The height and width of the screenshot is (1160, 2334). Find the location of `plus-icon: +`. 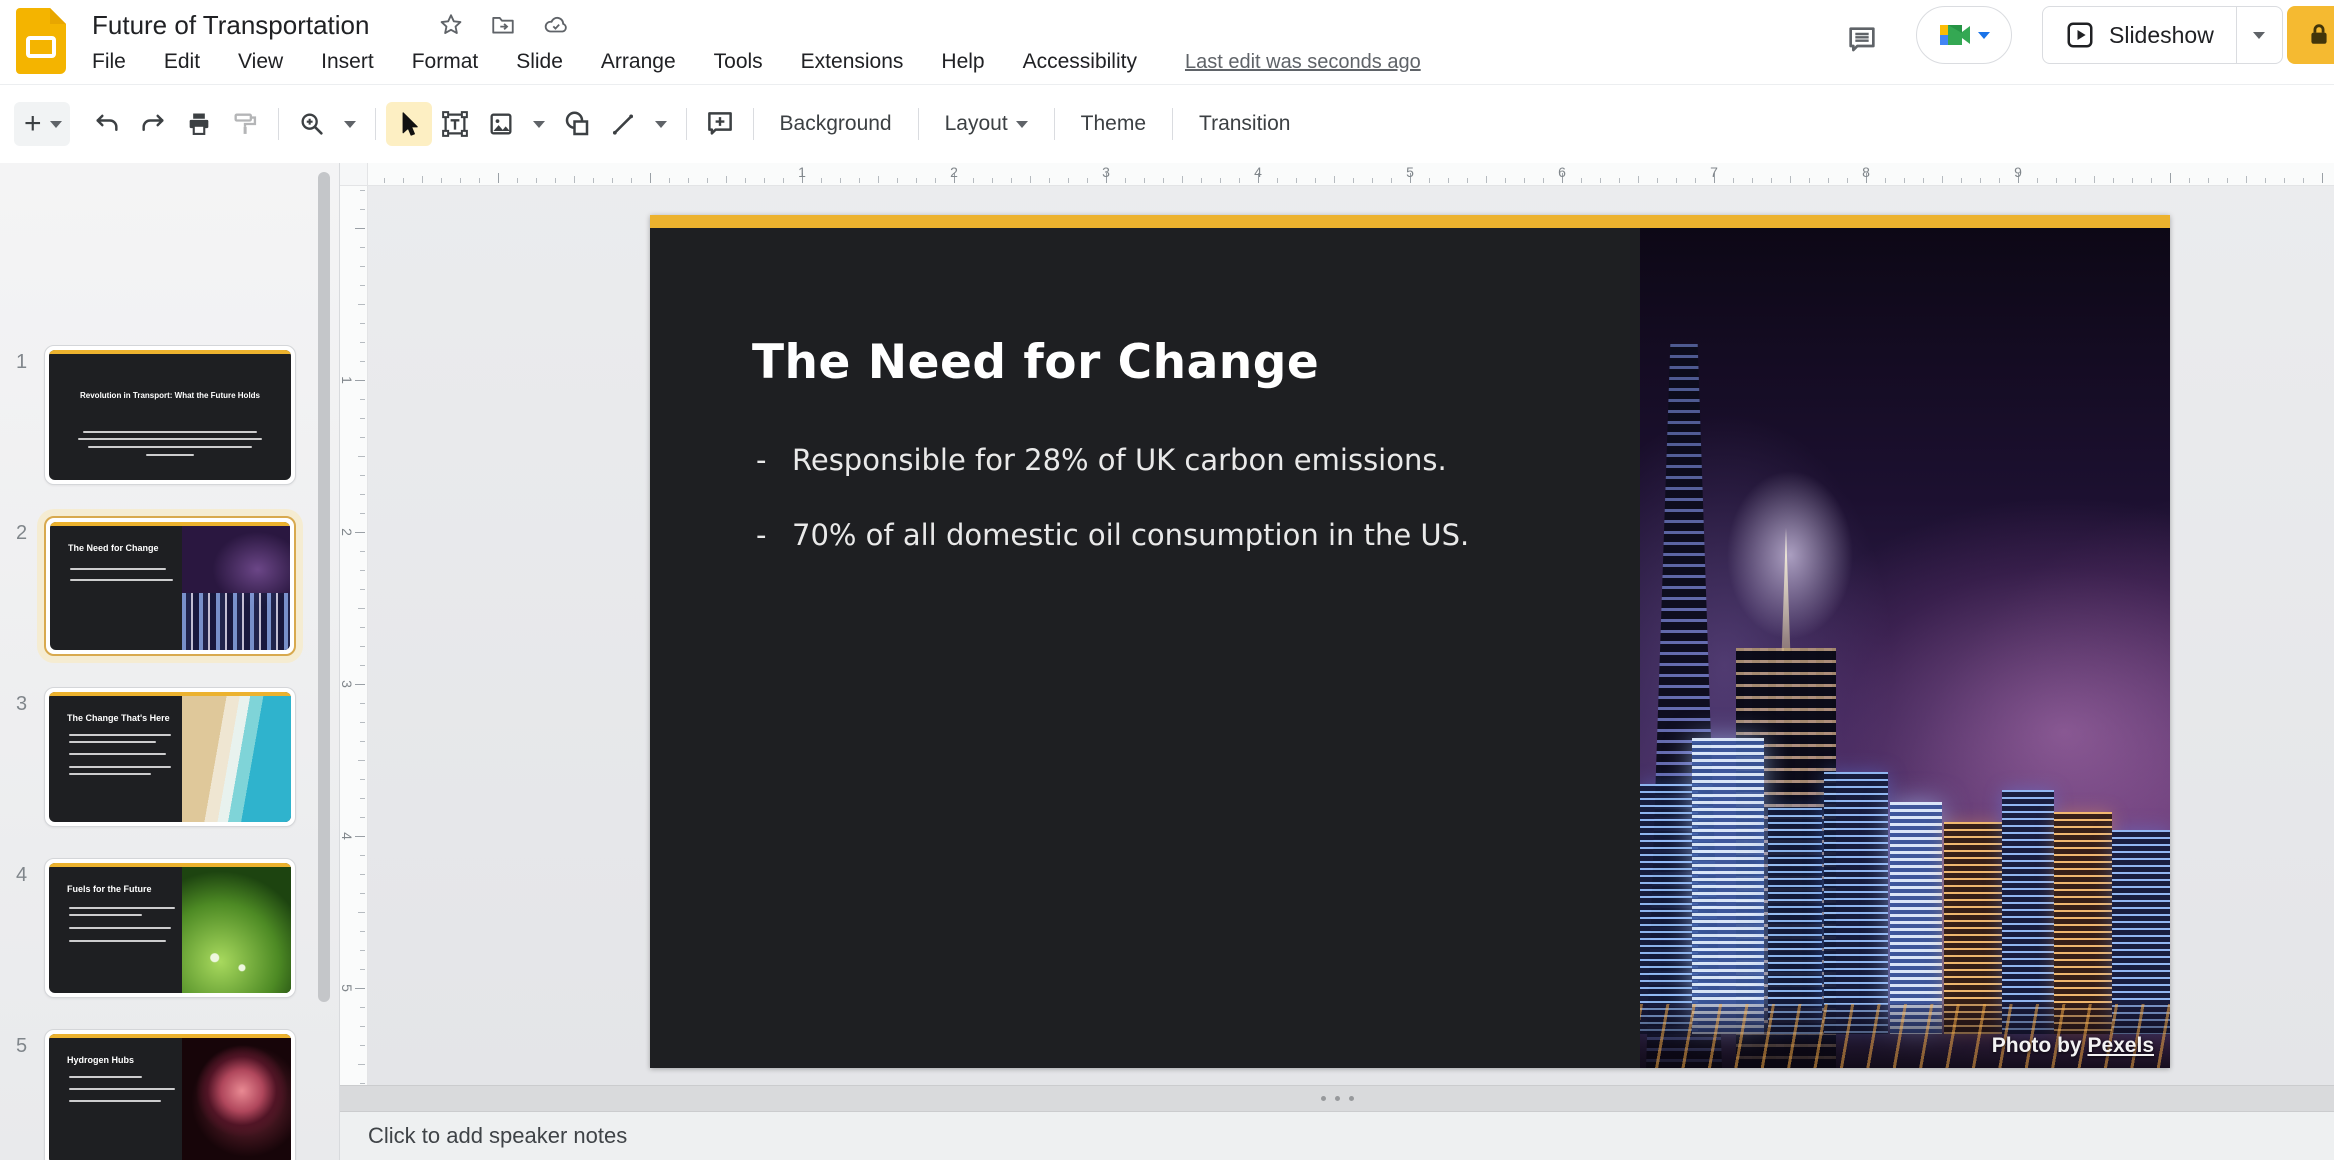

plus-icon: + is located at coordinates (33, 123).